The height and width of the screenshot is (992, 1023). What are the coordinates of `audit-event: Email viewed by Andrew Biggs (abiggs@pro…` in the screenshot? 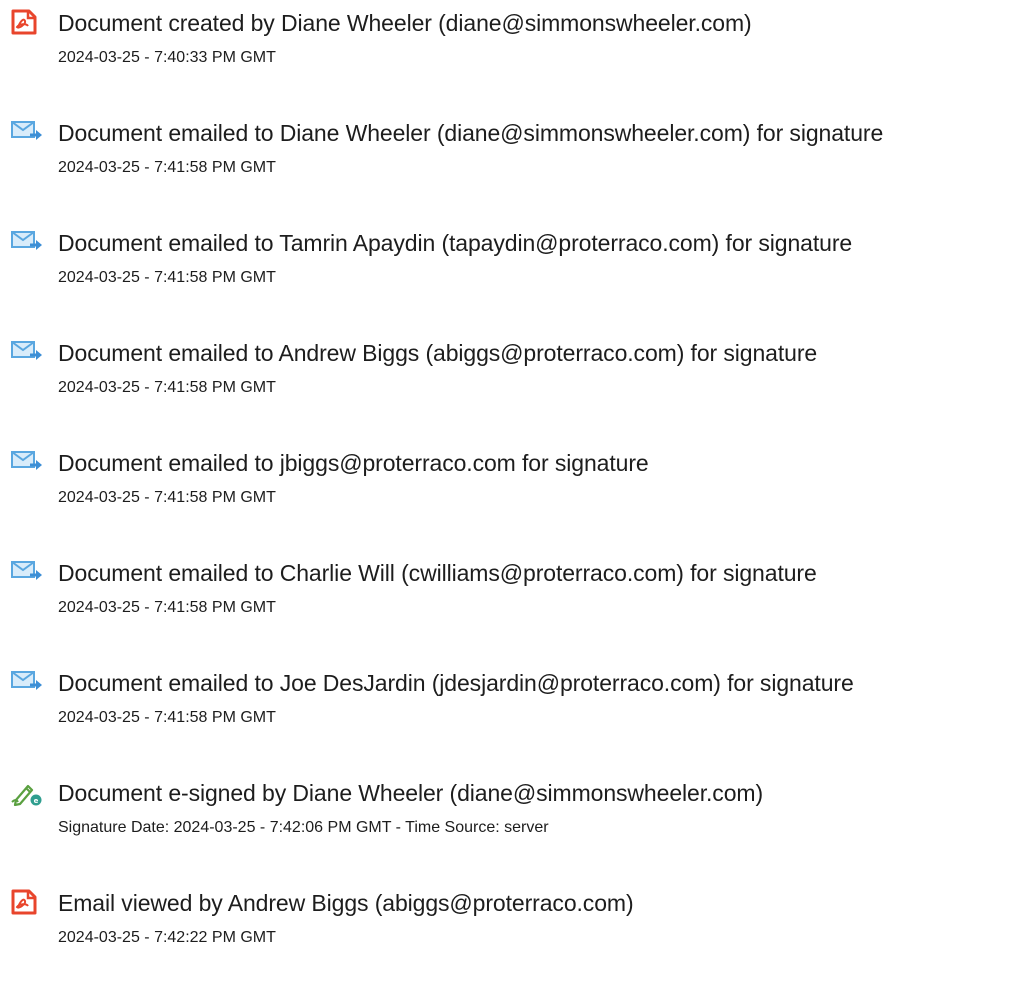 It's located at (511, 930).